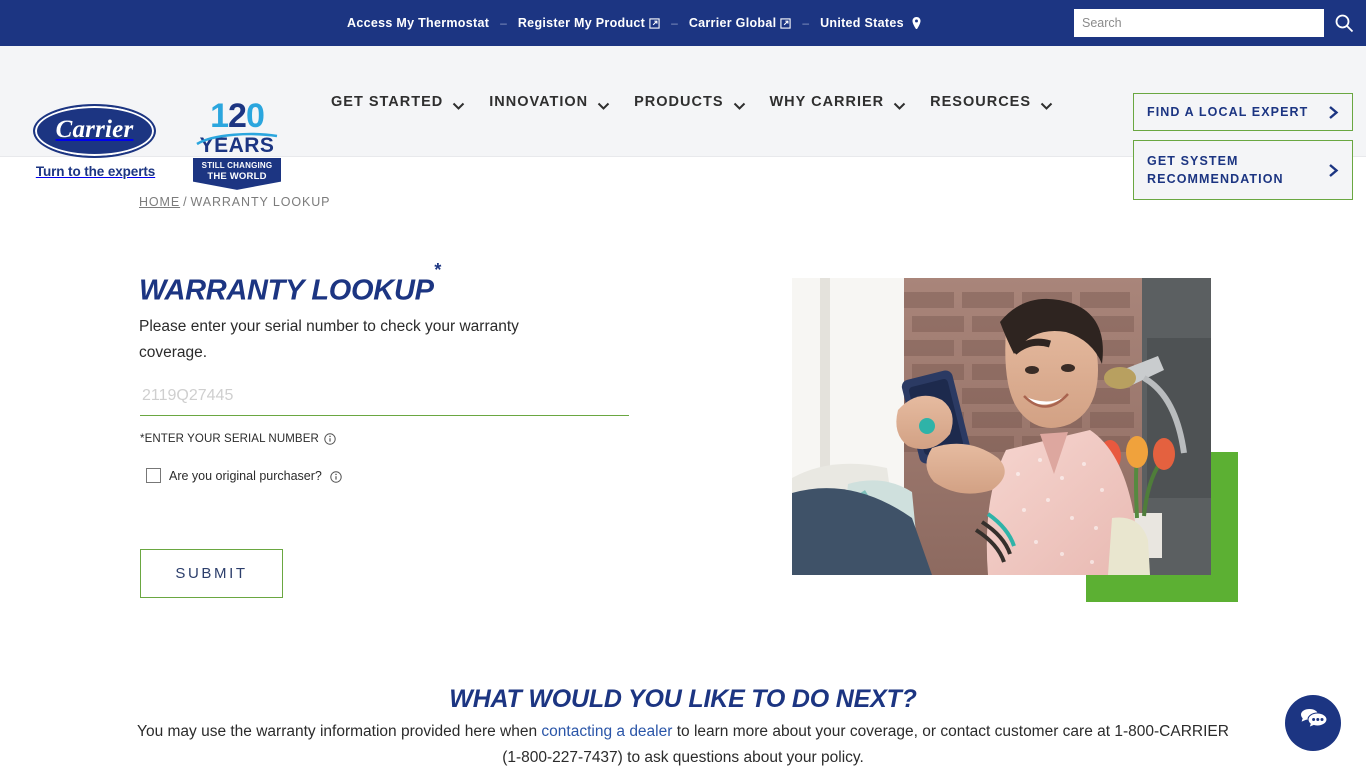  I want to click on carrier-logo: Carrier Turn to the experts, so click(95, 141).